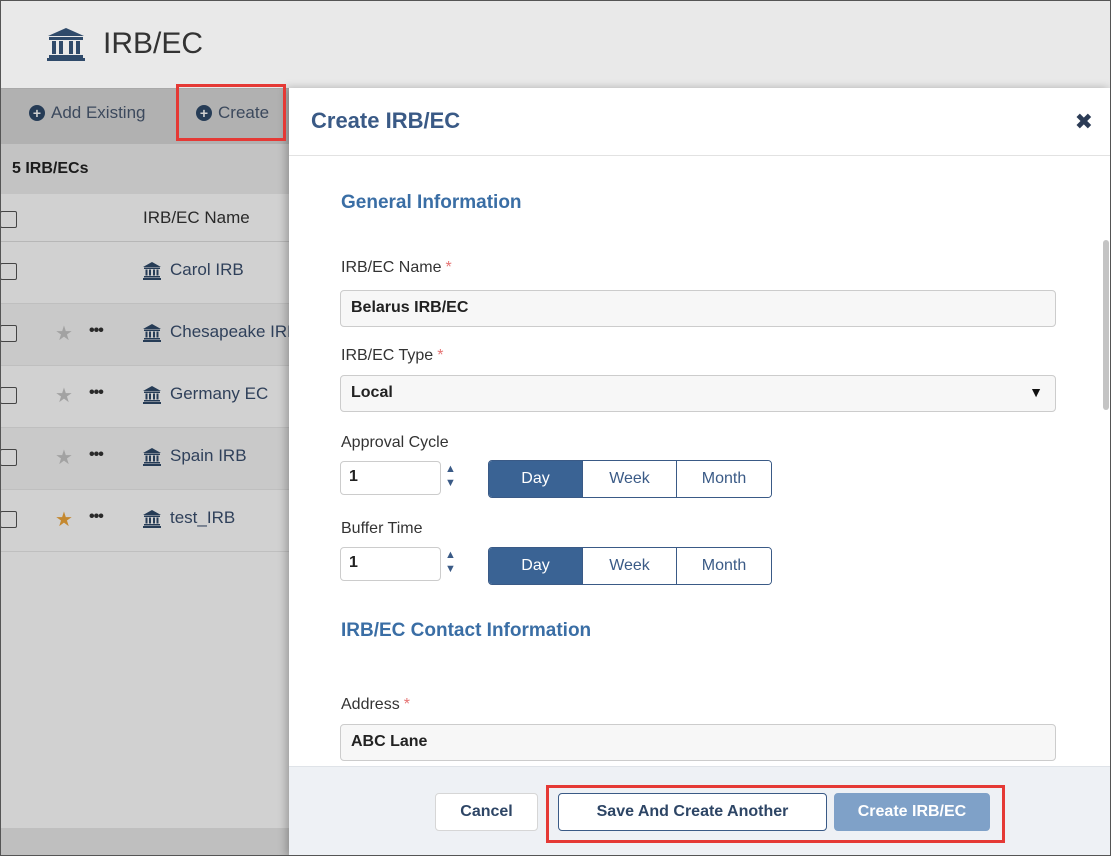 The width and height of the screenshot is (1111, 856). Describe the element at coordinates (395, 442) in the screenshot. I see `approval-cycle-label: Approval Cycle` at that location.